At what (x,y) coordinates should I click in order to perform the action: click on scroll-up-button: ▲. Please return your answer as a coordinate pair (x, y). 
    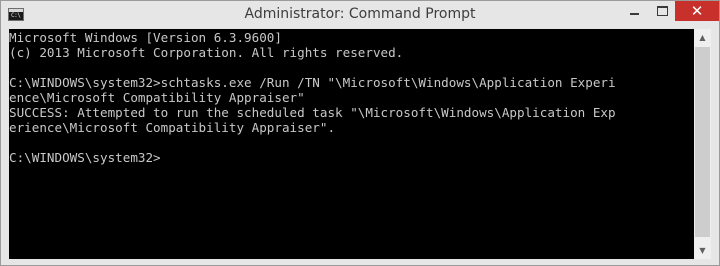
    Looking at the image, I should click on (702, 37).